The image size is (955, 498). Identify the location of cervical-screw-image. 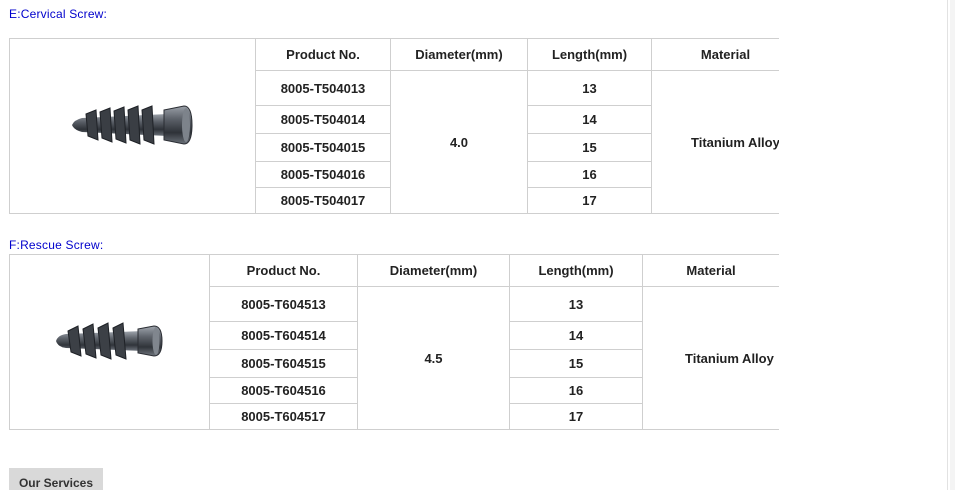
(132, 124).